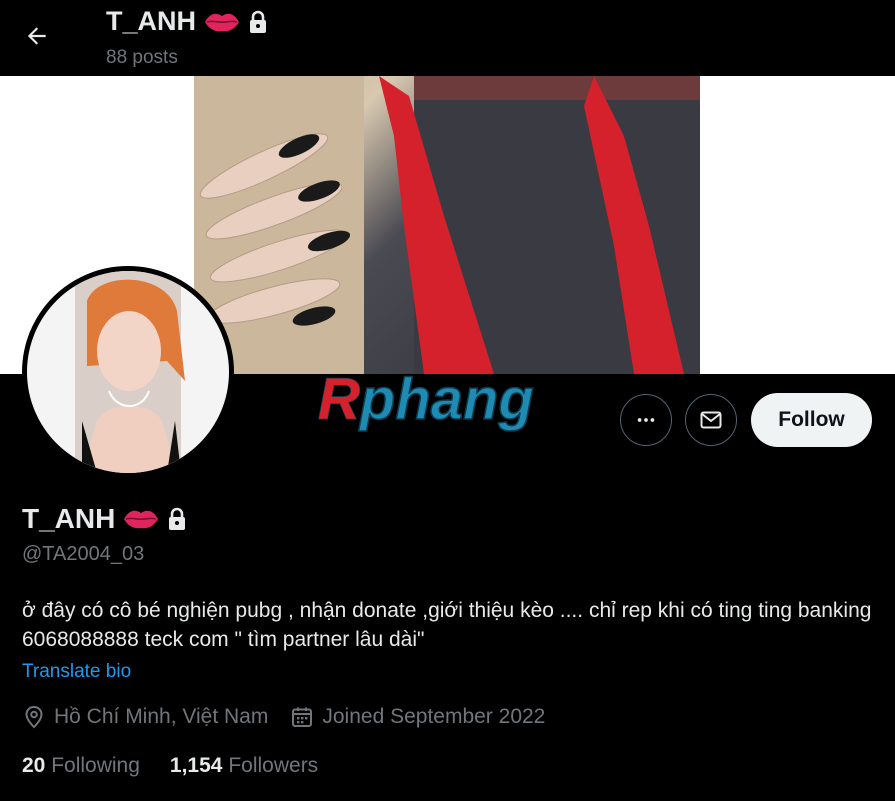  I want to click on more-button, so click(646, 420).